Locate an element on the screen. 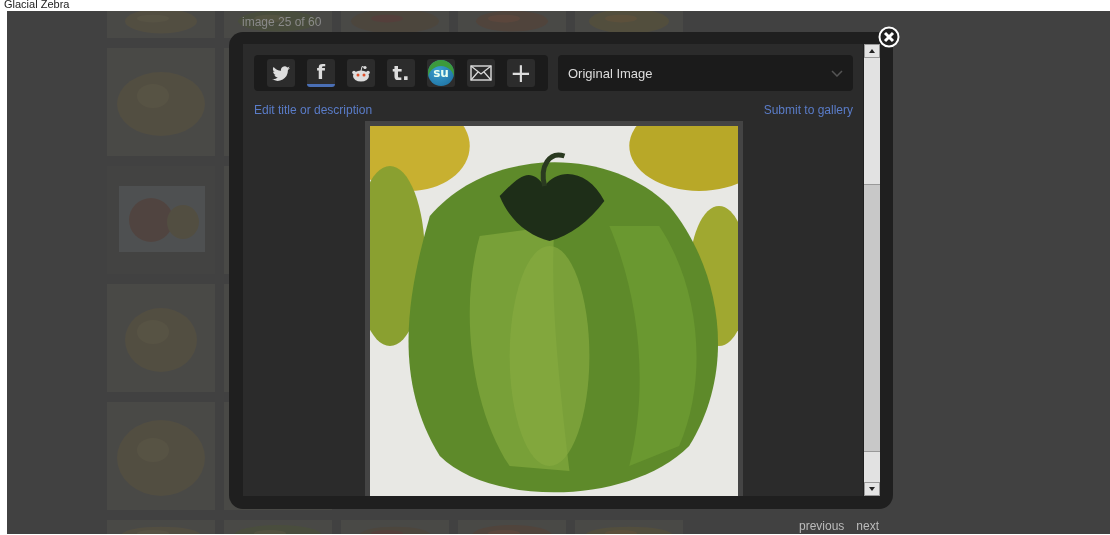 The width and height of the screenshot is (1110, 535). size-dropdown: Original Image is located at coordinates (705, 73).